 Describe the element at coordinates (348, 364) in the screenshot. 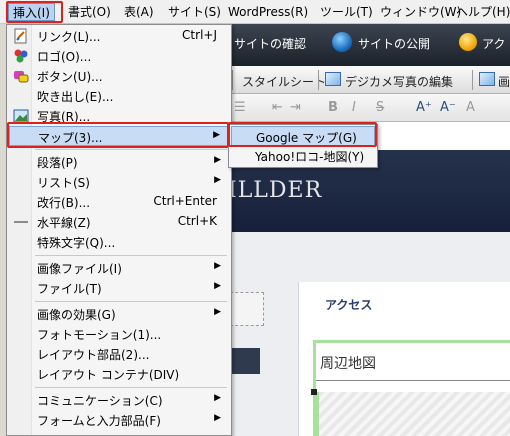

I see `map-heading: 周辺地図` at that location.